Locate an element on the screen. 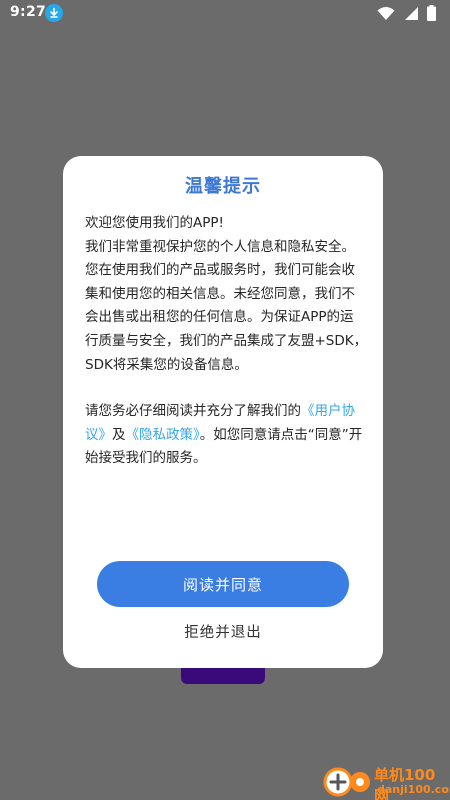 Image resolution: width=450 pixels, height=800 pixels. status-time: 9:27 is located at coordinates (28, 12).